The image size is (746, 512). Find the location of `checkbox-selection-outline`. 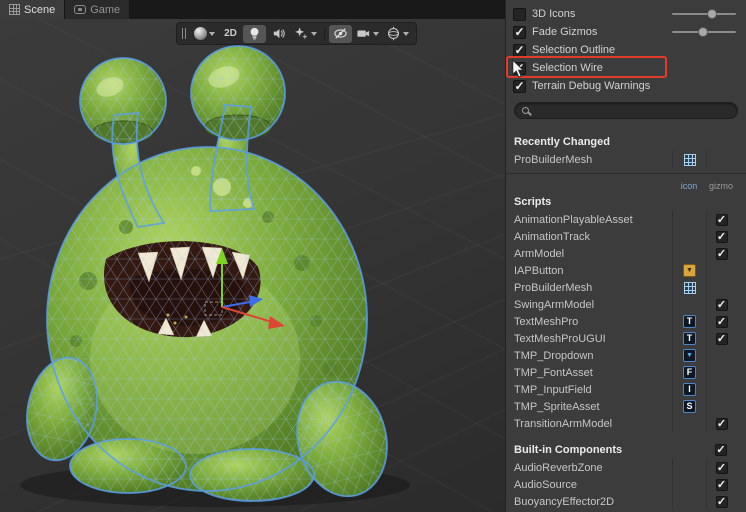

checkbox-selection-outline is located at coordinates (519, 50).